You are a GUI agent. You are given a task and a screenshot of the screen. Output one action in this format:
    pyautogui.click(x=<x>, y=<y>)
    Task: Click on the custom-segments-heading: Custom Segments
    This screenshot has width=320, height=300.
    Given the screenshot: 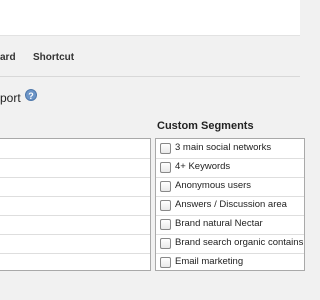 What is the action you would take?
    pyautogui.click(x=205, y=126)
    